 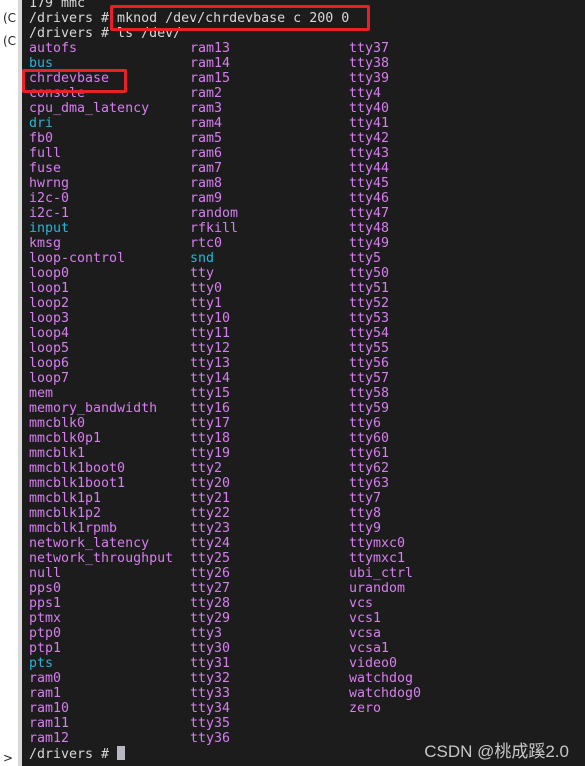 What do you see at coordinates (369, 138) in the screenshot?
I see `ls-entry: tty42` at bounding box center [369, 138].